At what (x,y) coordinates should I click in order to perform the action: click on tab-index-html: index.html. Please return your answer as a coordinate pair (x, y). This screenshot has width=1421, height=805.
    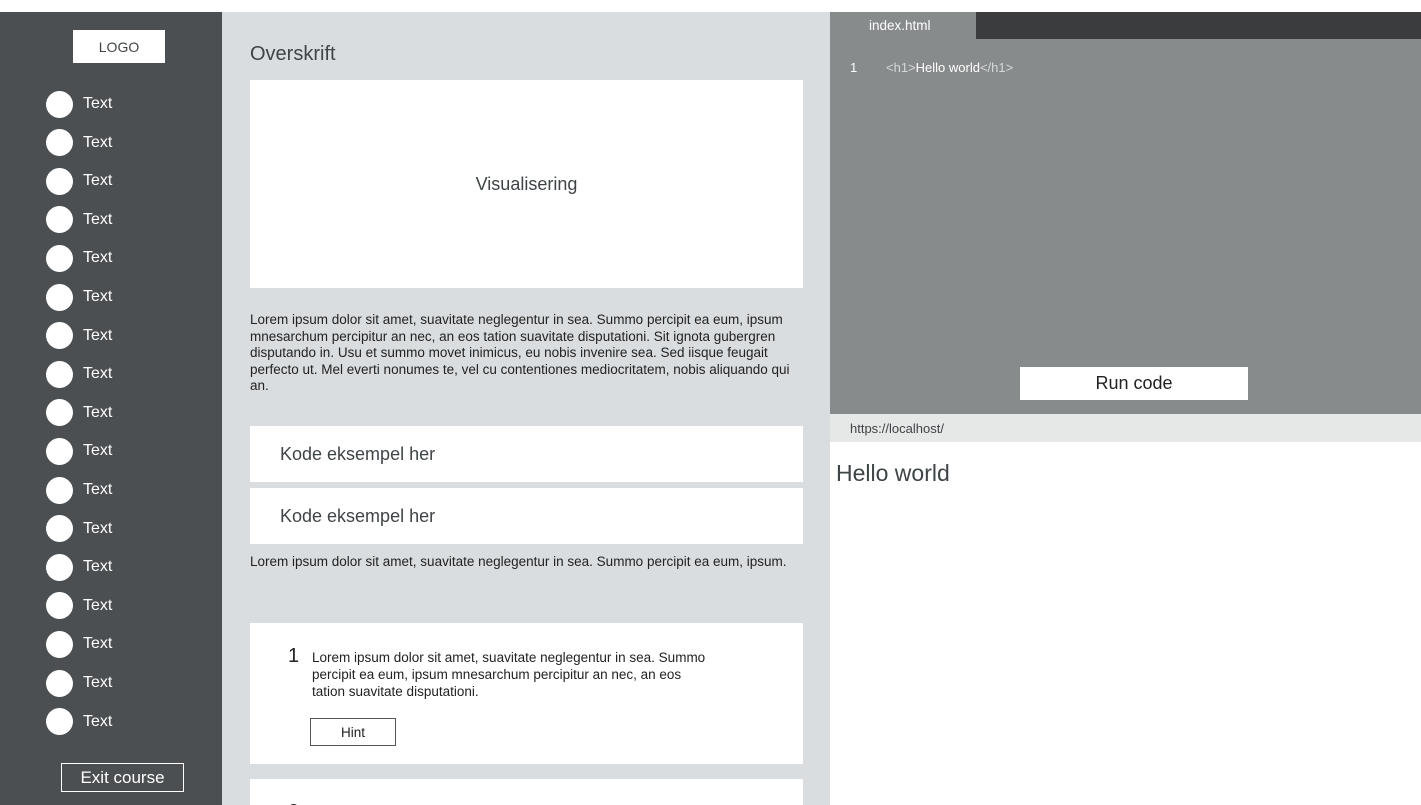
    Looking at the image, I should click on (903, 26).